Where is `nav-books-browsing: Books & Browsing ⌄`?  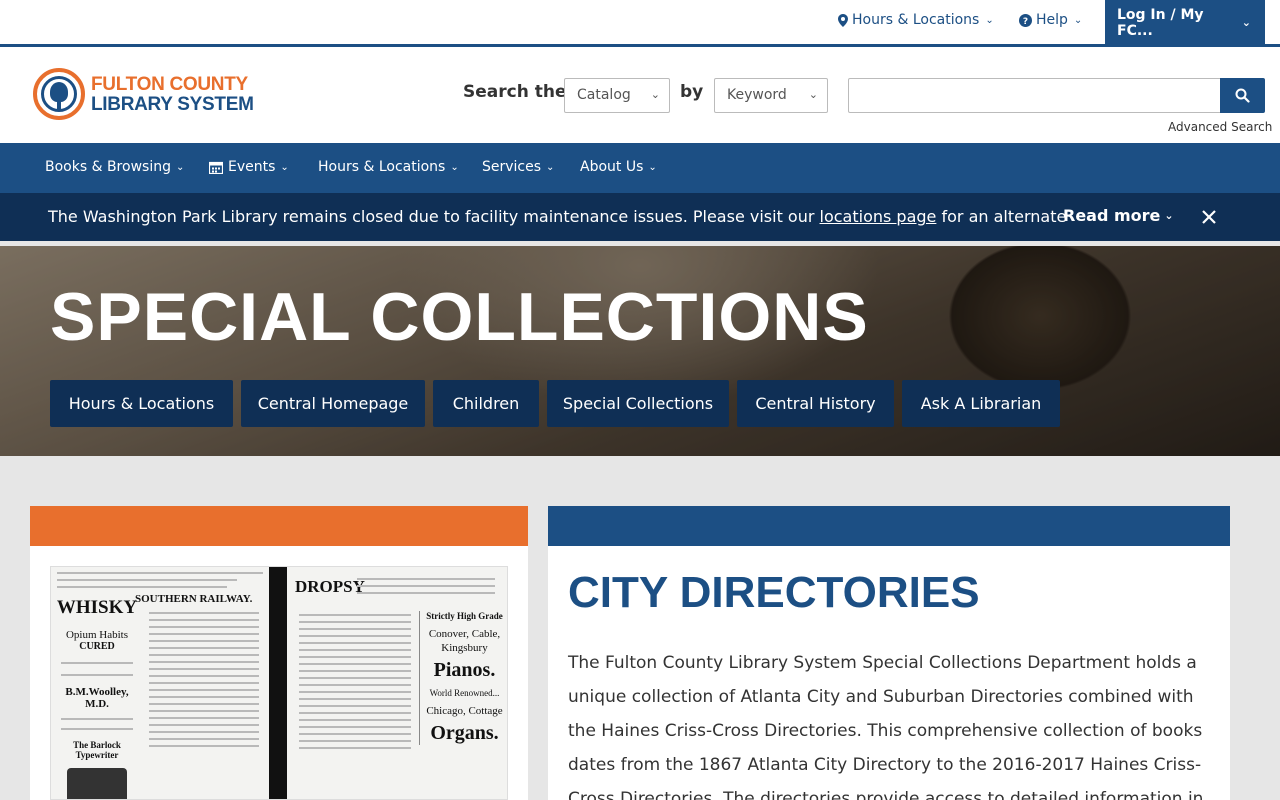
nav-books-browsing: Books & Browsing ⌄ is located at coordinates (114, 167).